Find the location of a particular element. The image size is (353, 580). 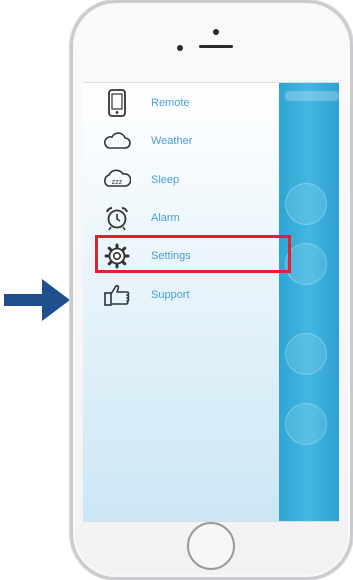

menu-item-remote: Remote is located at coordinates (188, 103).